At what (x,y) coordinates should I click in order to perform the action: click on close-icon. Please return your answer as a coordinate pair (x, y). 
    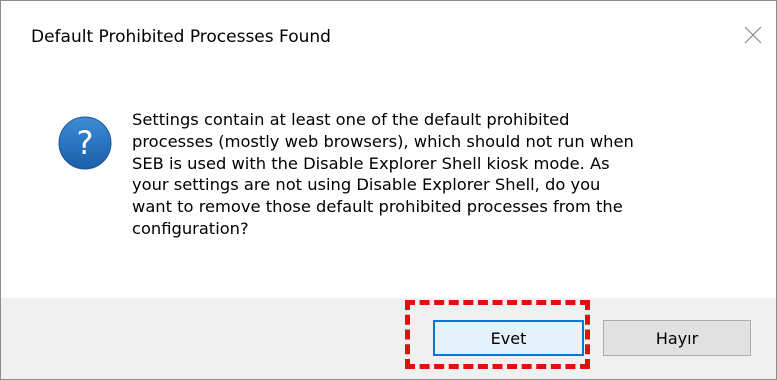
    Looking at the image, I should click on (753, 35).